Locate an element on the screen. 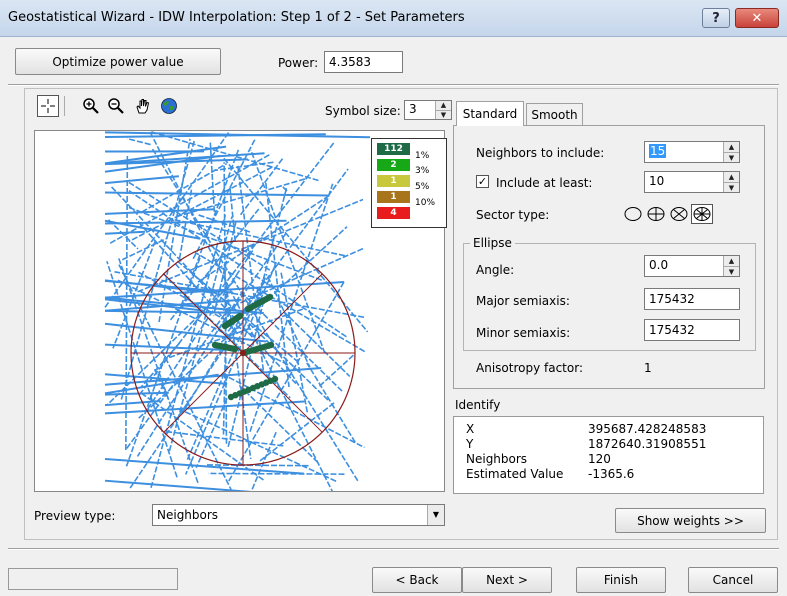 The height and width of the screenshot is (596, 787). sector-four-button is located at coordinates (656, 214).